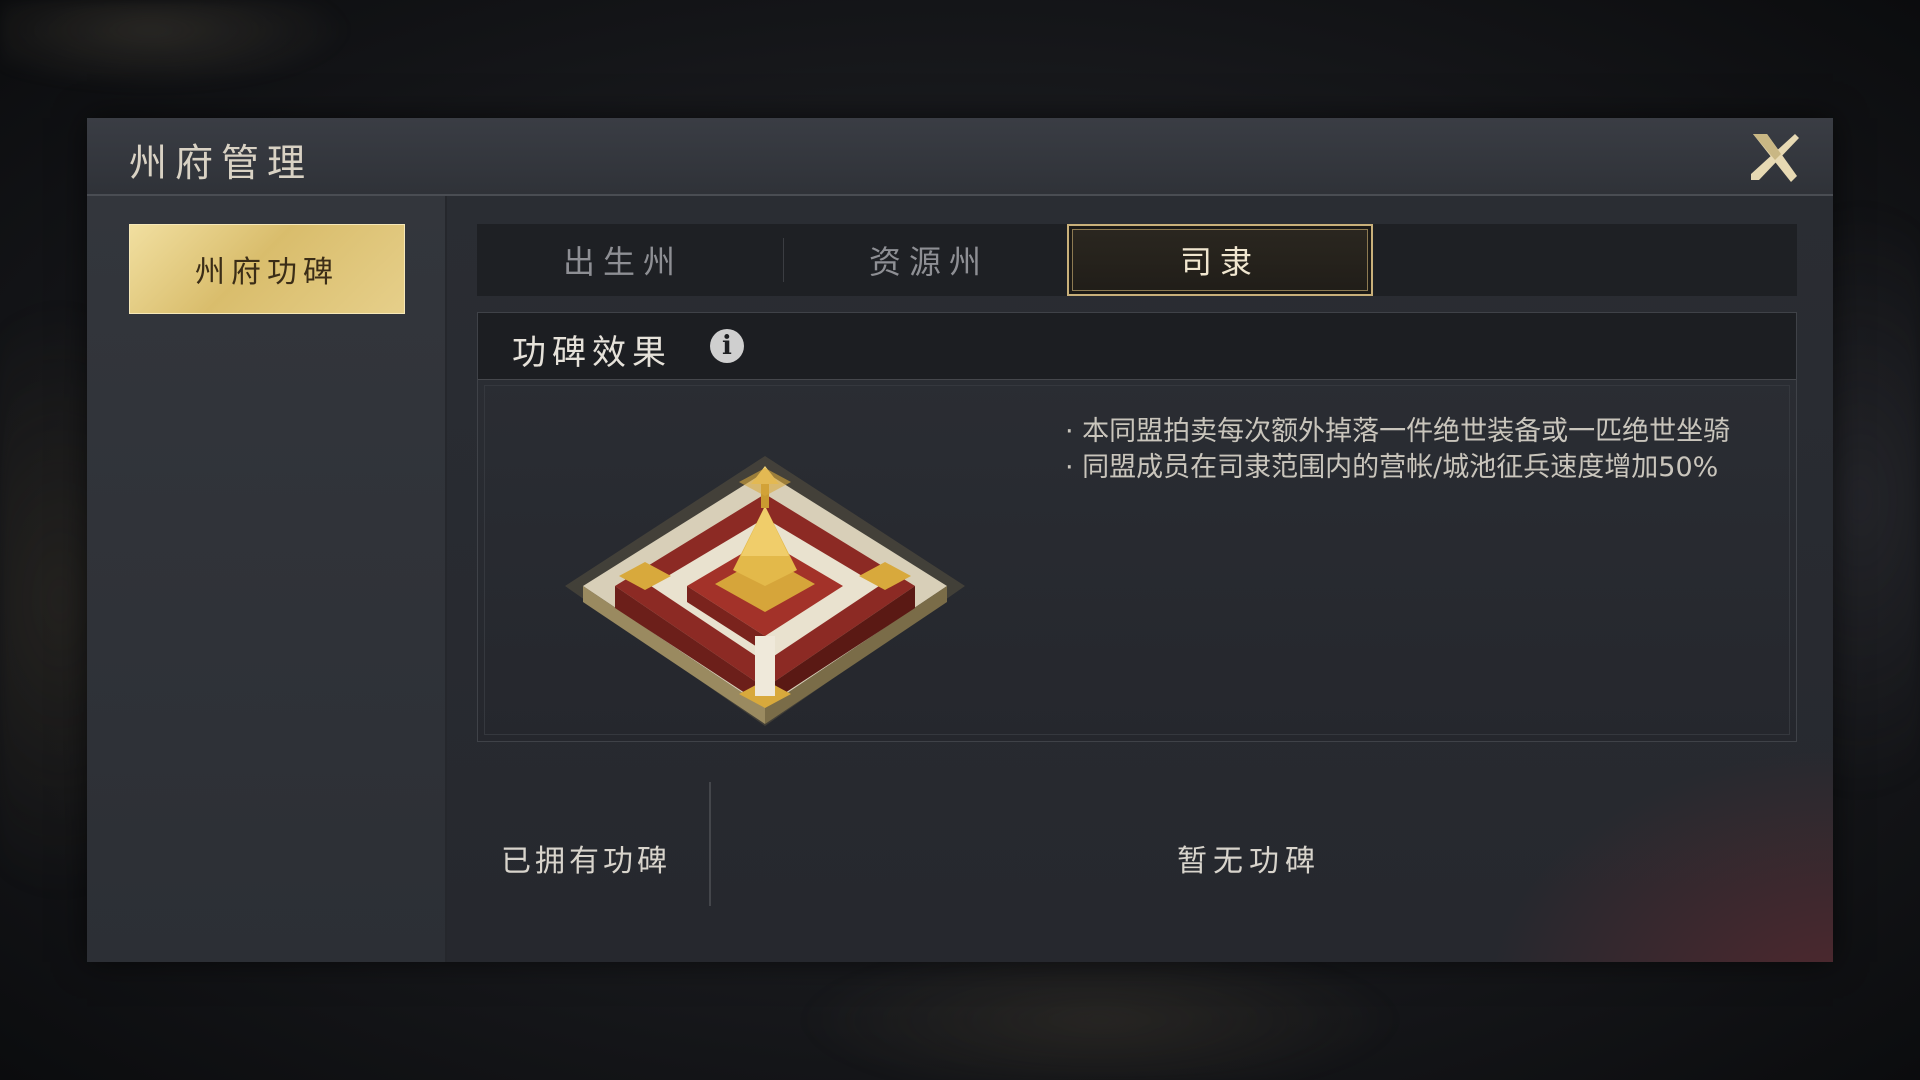  Describe the element at coordinates (727, 346) in the screenshot. I see `info-icon: i` at that location.